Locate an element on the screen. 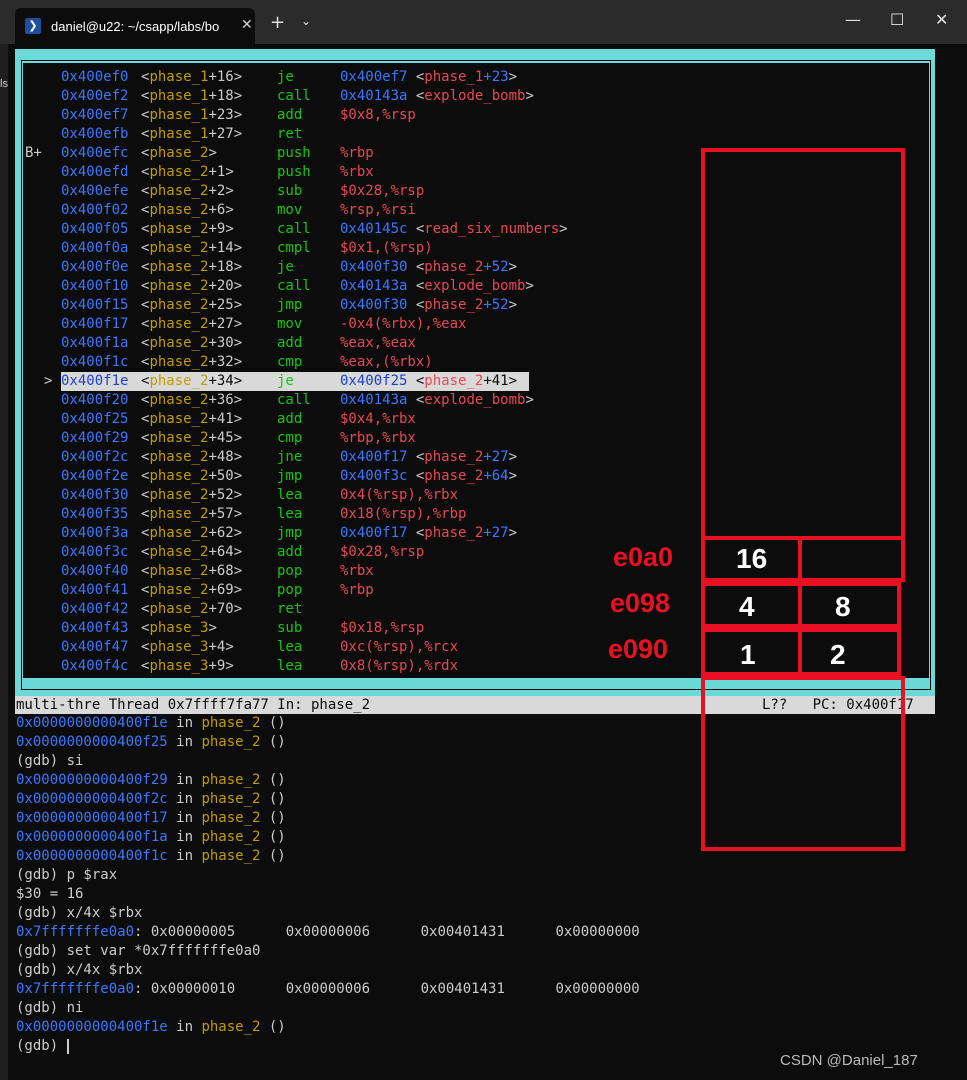  console-line: 0x0000000000400f1c in phase_2 () is located at coordinates (151, 856).